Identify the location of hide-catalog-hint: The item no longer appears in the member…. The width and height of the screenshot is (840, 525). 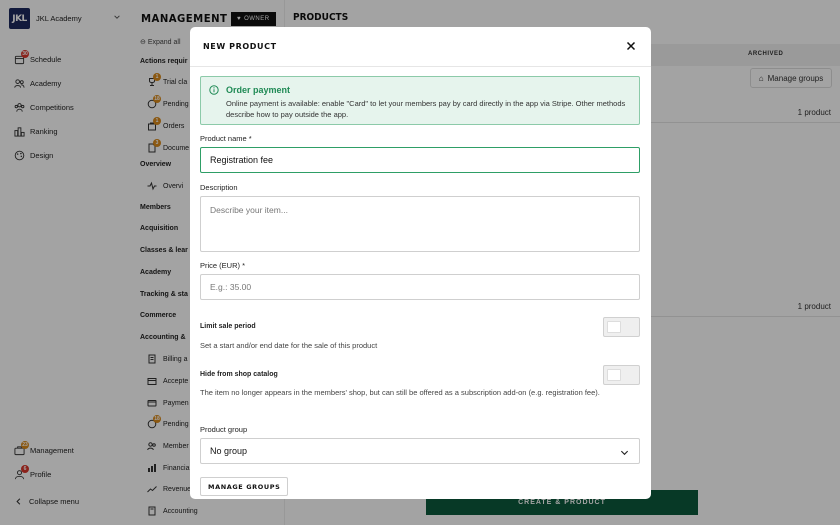
(400, 392).